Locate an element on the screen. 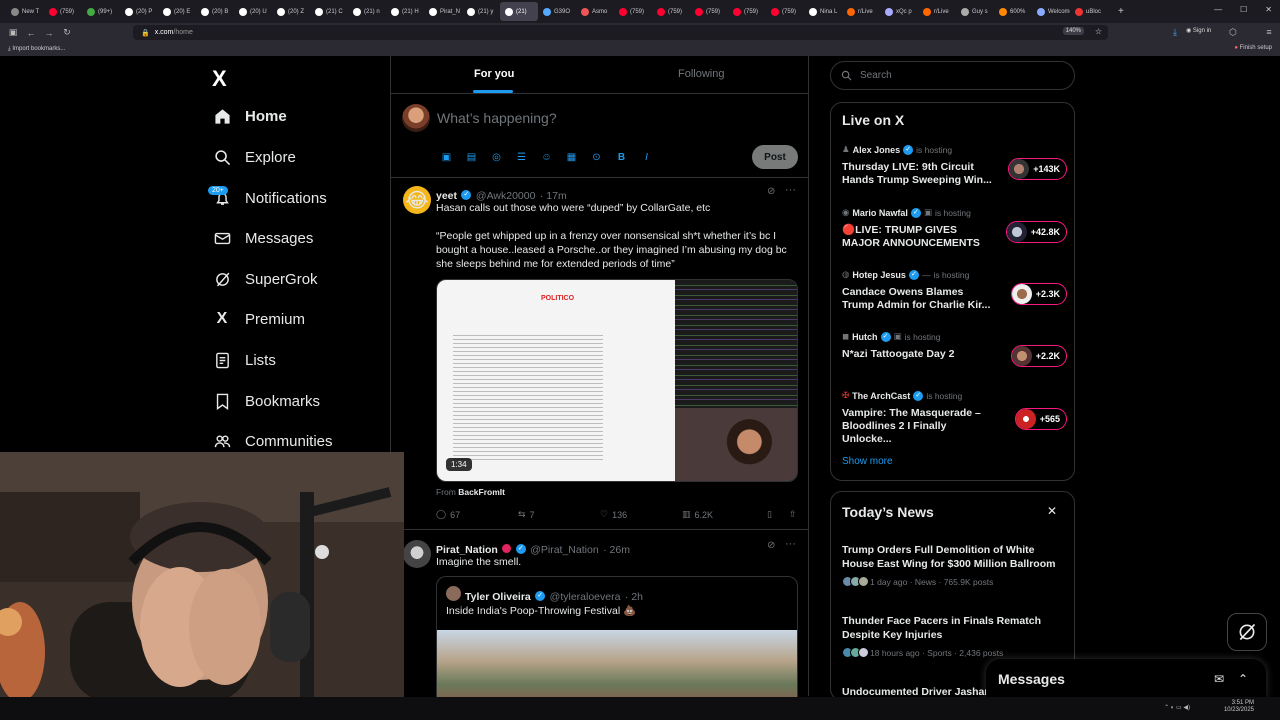 The height and width of the screenshot is (720, 1280). browser-tab: New T is located at coordinates (25, 11).